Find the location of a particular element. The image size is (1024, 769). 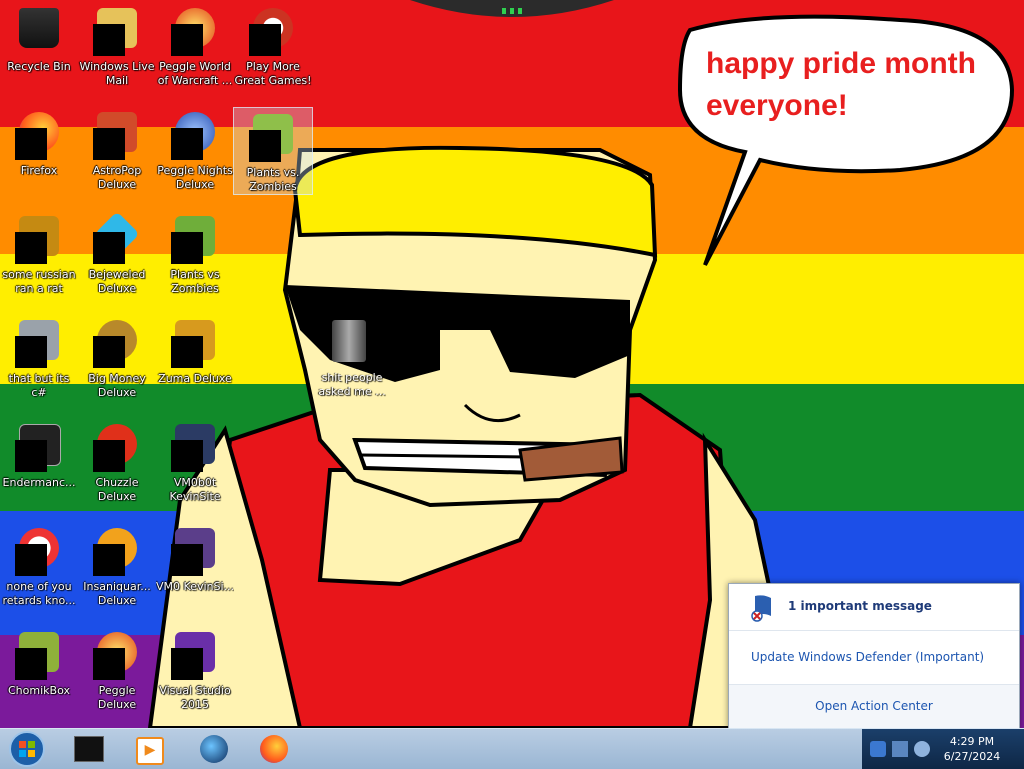

desktop-icon-peggle-deluxe: Peggle Deluxe is located at coordinates (117, 672).